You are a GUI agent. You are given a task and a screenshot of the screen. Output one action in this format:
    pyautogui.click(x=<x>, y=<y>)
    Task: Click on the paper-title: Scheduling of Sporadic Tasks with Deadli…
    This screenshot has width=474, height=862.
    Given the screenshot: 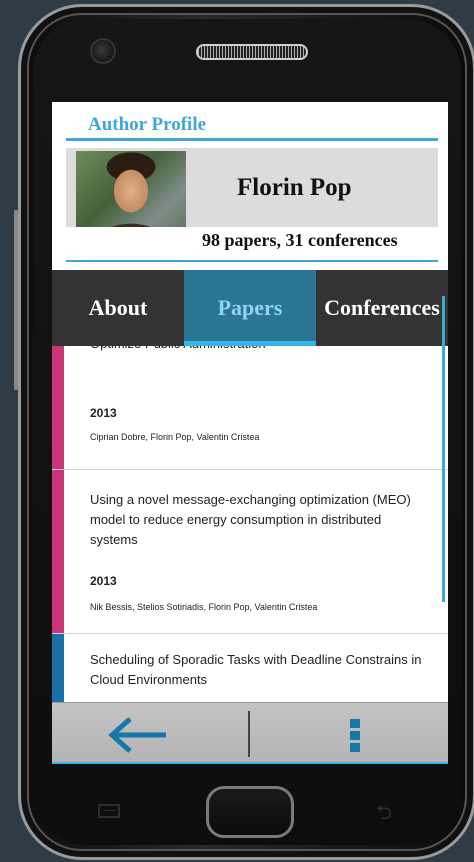 What is the action you would take?
    pyautogui.click(x=256, y=669)
    